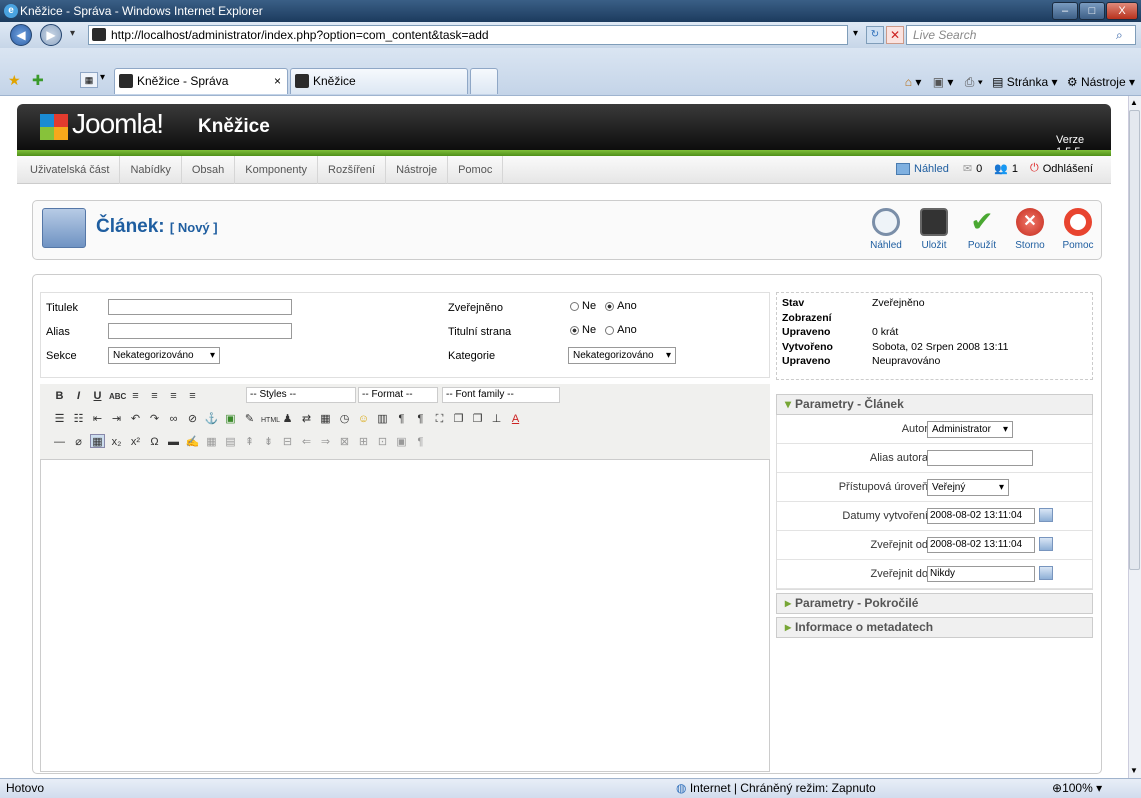 The height and width of the screenshot is (798, 1141). What do you see at coordinates (1068, 169) in the screenshot?
I see `logout-link: Odhlášení` at bounding box center [1068, 169].